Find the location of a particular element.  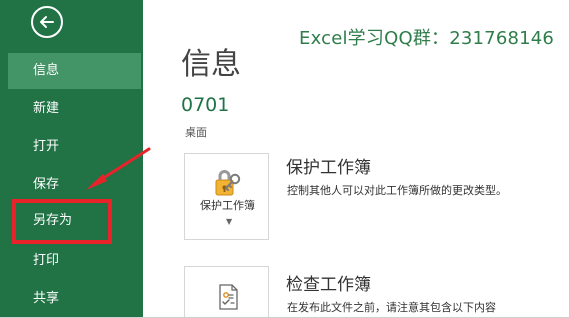

annotation-arrow is located at coordinates (118, 168).